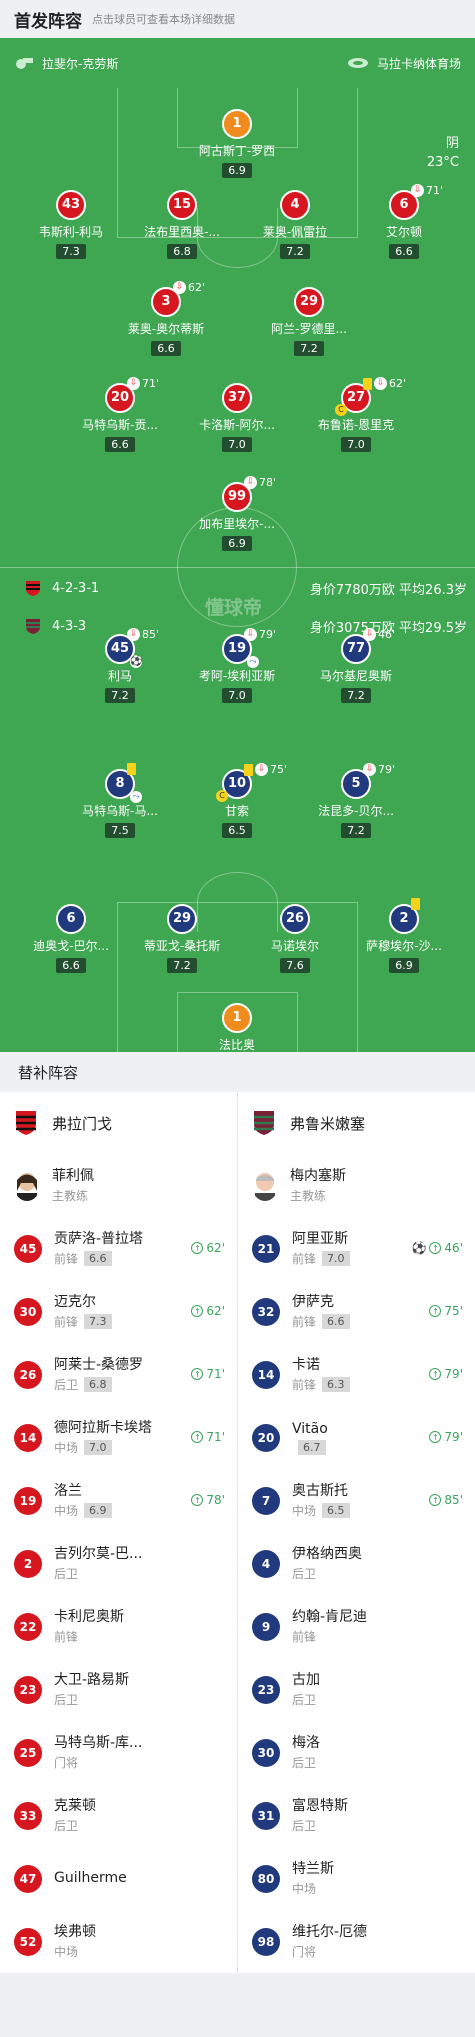  What do you see at coordinates (118, 1311) in the screenshot?
I see `home-sub-row: 30 迈克尔 前锋 7.3 ↑ 62'` at bounding box center [118, 1311].